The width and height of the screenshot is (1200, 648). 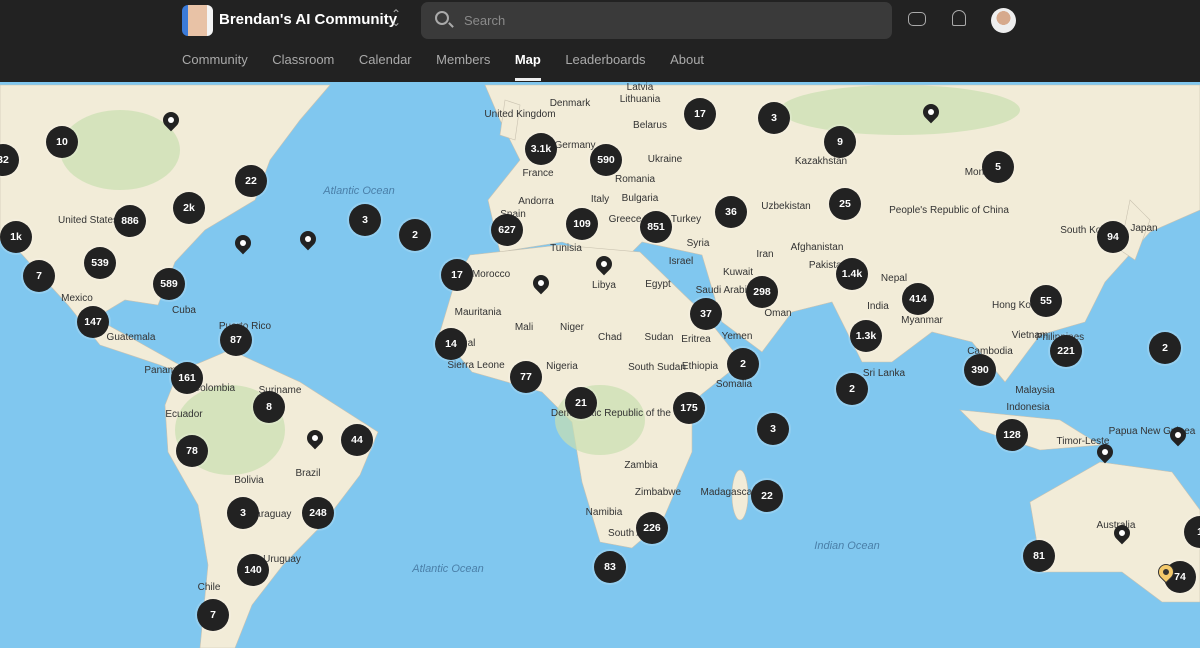 I want to click on member-cluster-marker: 8, so click(x=269, y=407).